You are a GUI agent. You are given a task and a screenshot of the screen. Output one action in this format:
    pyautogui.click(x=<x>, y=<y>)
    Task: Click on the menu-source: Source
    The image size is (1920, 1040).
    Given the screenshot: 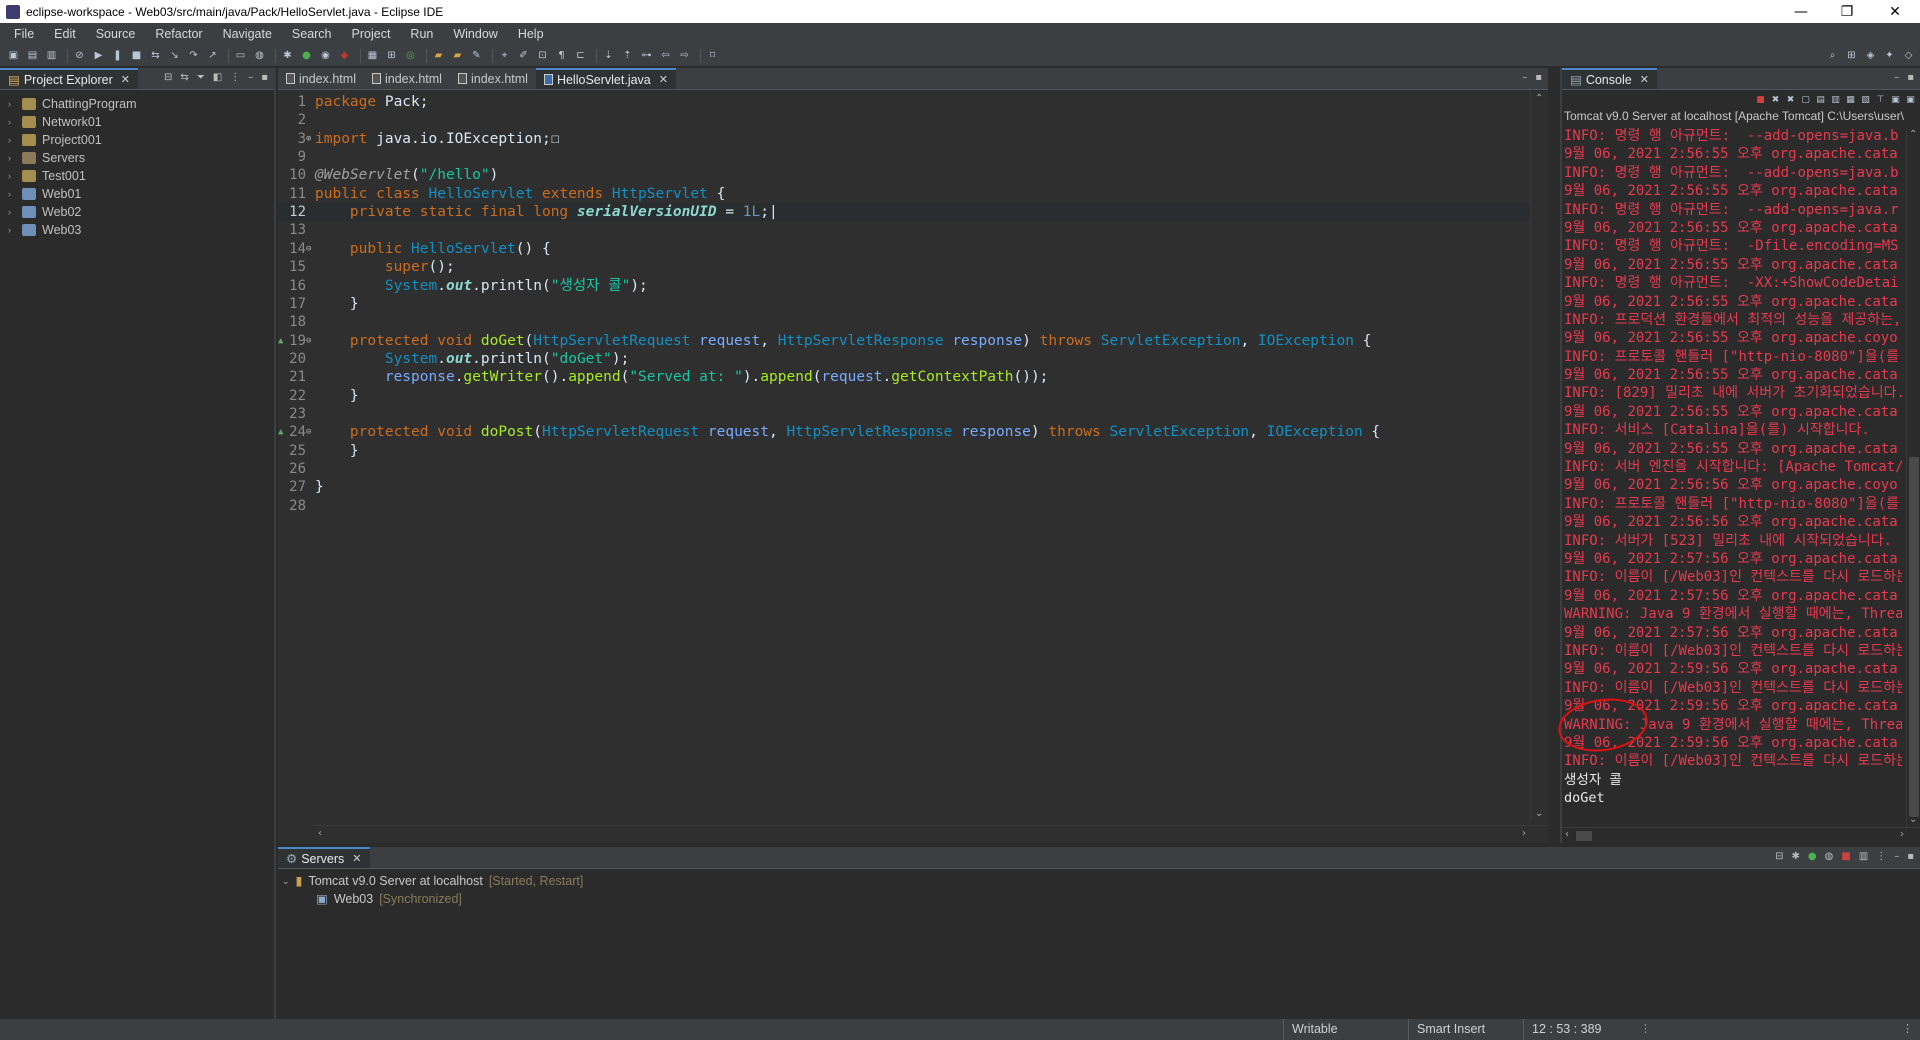 What is the action you would take?
    pyautogui.click(x=116, y=34)
    